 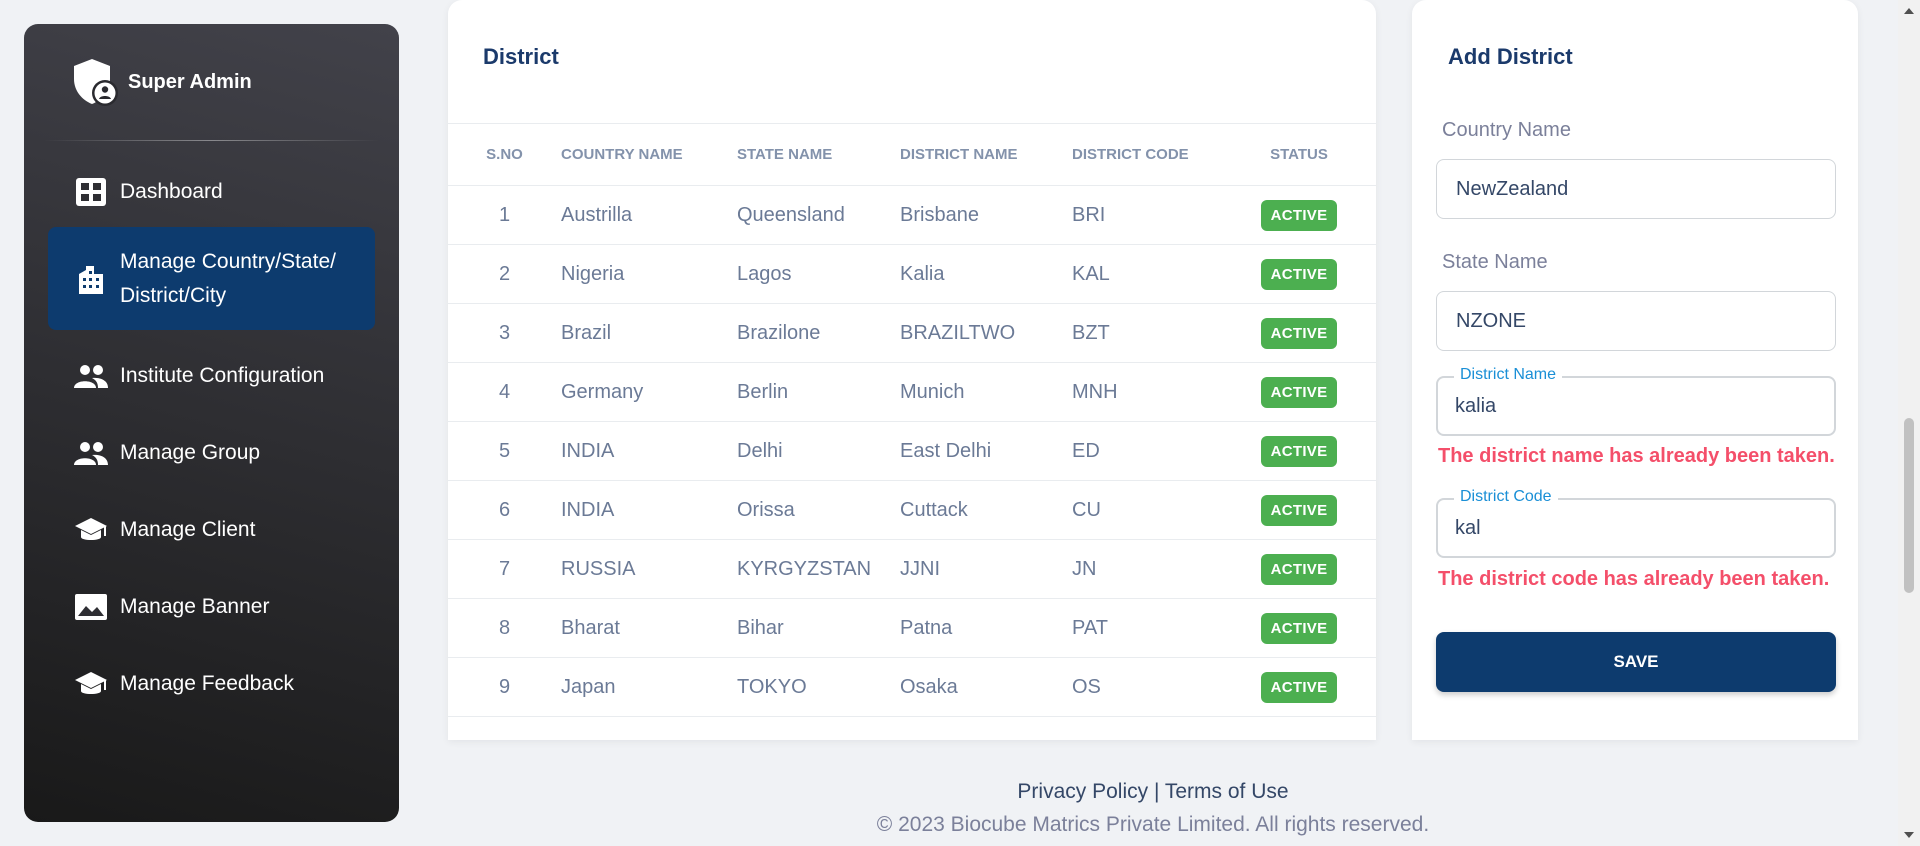 I want to click on scroll-down-arrow-icon, so click(x=1909, y=835).